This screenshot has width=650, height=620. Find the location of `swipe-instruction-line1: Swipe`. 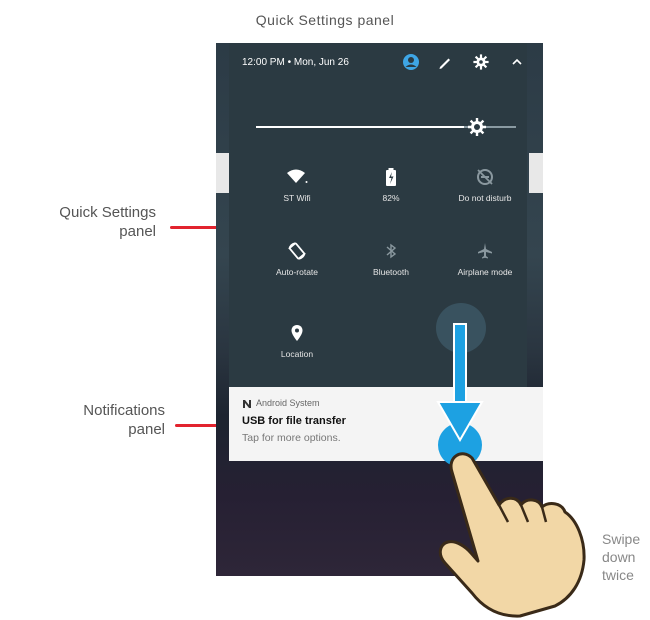

swipe-instruction-line1: Swipe is located at coordinates (621, 539).